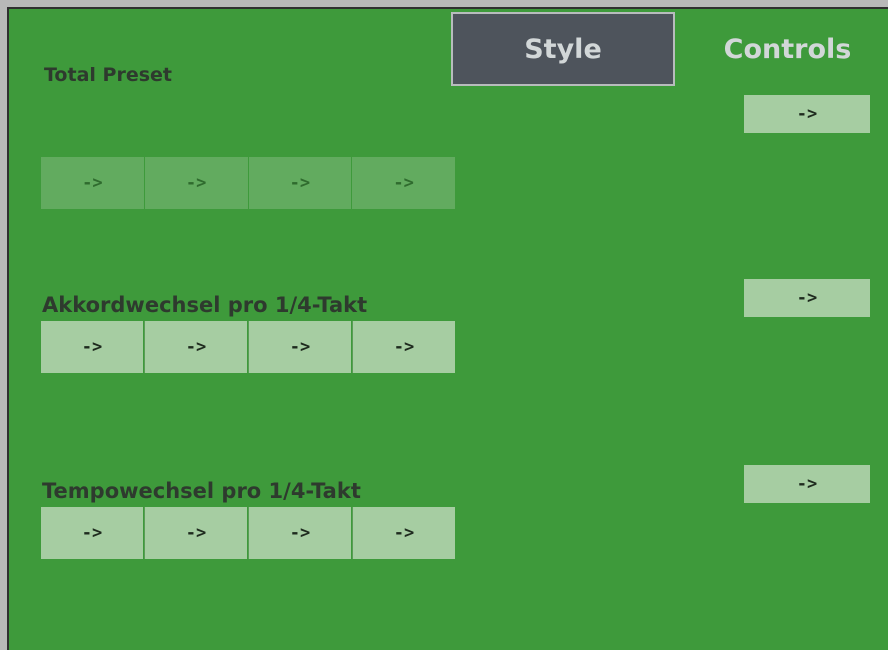 Image resolution: width=888 pixels, height=650 pixels. What do you see at coordinates (807, 114) in the screenshot?
I see `side-button-1: ->` at bounding box center [807, 114].